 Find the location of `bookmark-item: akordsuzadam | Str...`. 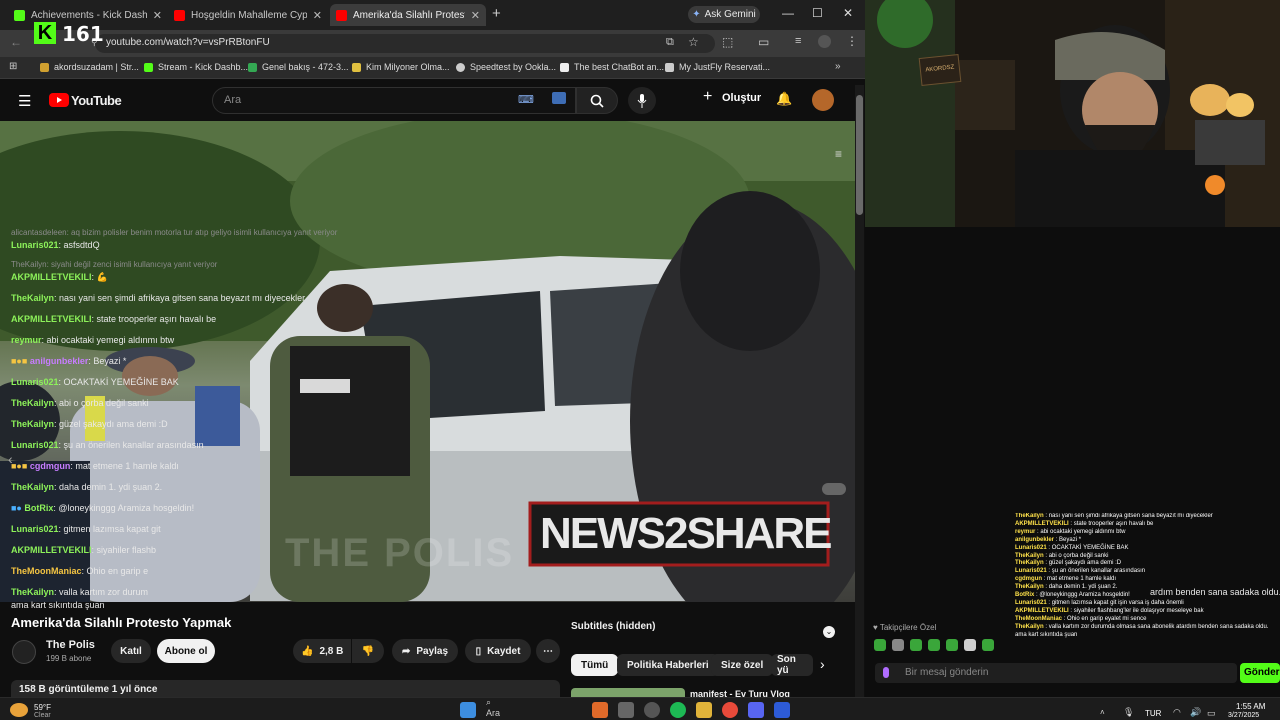

bookmark-item: akordsuzadam | Str... is located at coordinates (89, 67).